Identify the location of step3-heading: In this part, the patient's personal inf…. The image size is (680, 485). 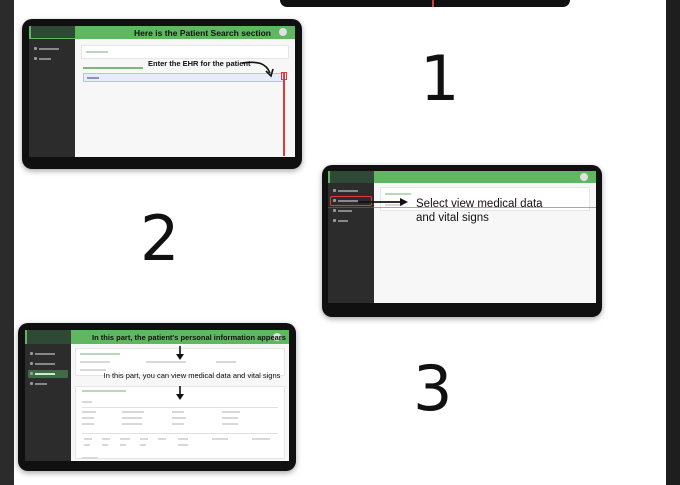
(189, 337).